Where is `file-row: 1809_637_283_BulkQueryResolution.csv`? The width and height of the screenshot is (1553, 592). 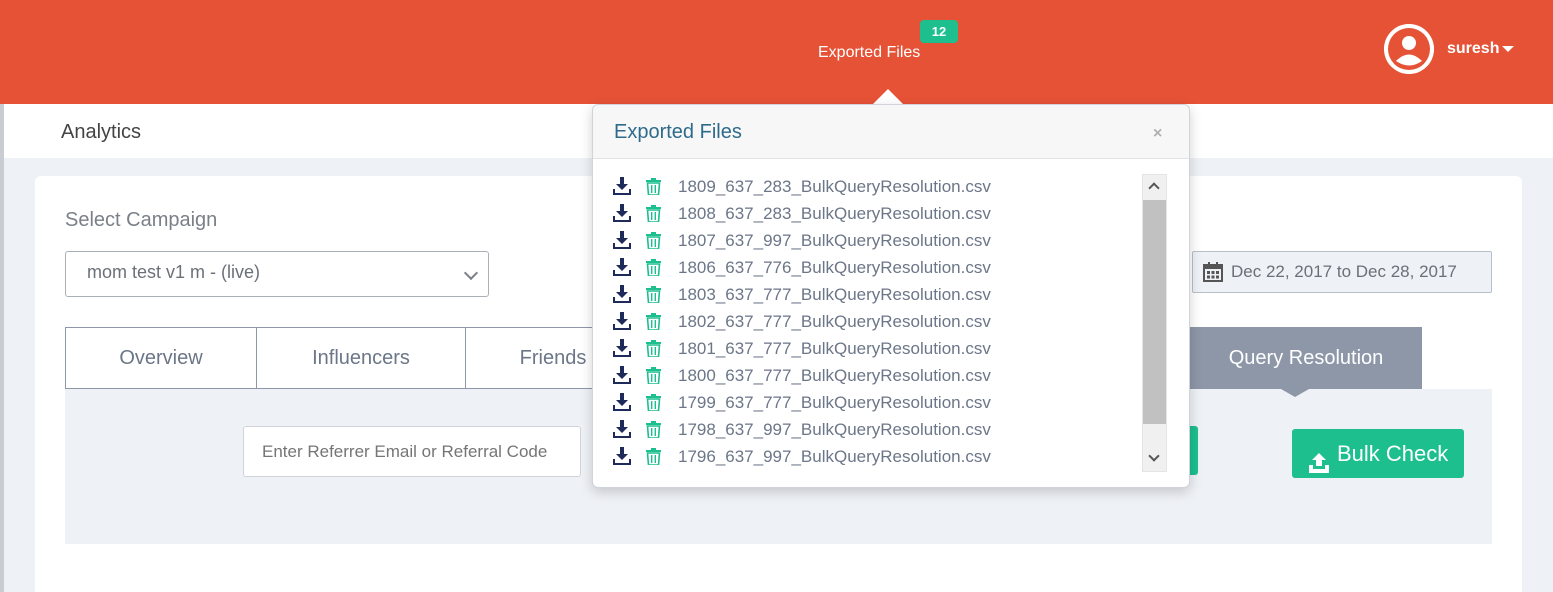 file-row: 1809_637_283_BulkQueryResolution.csv is located at coordinates (878, 187).